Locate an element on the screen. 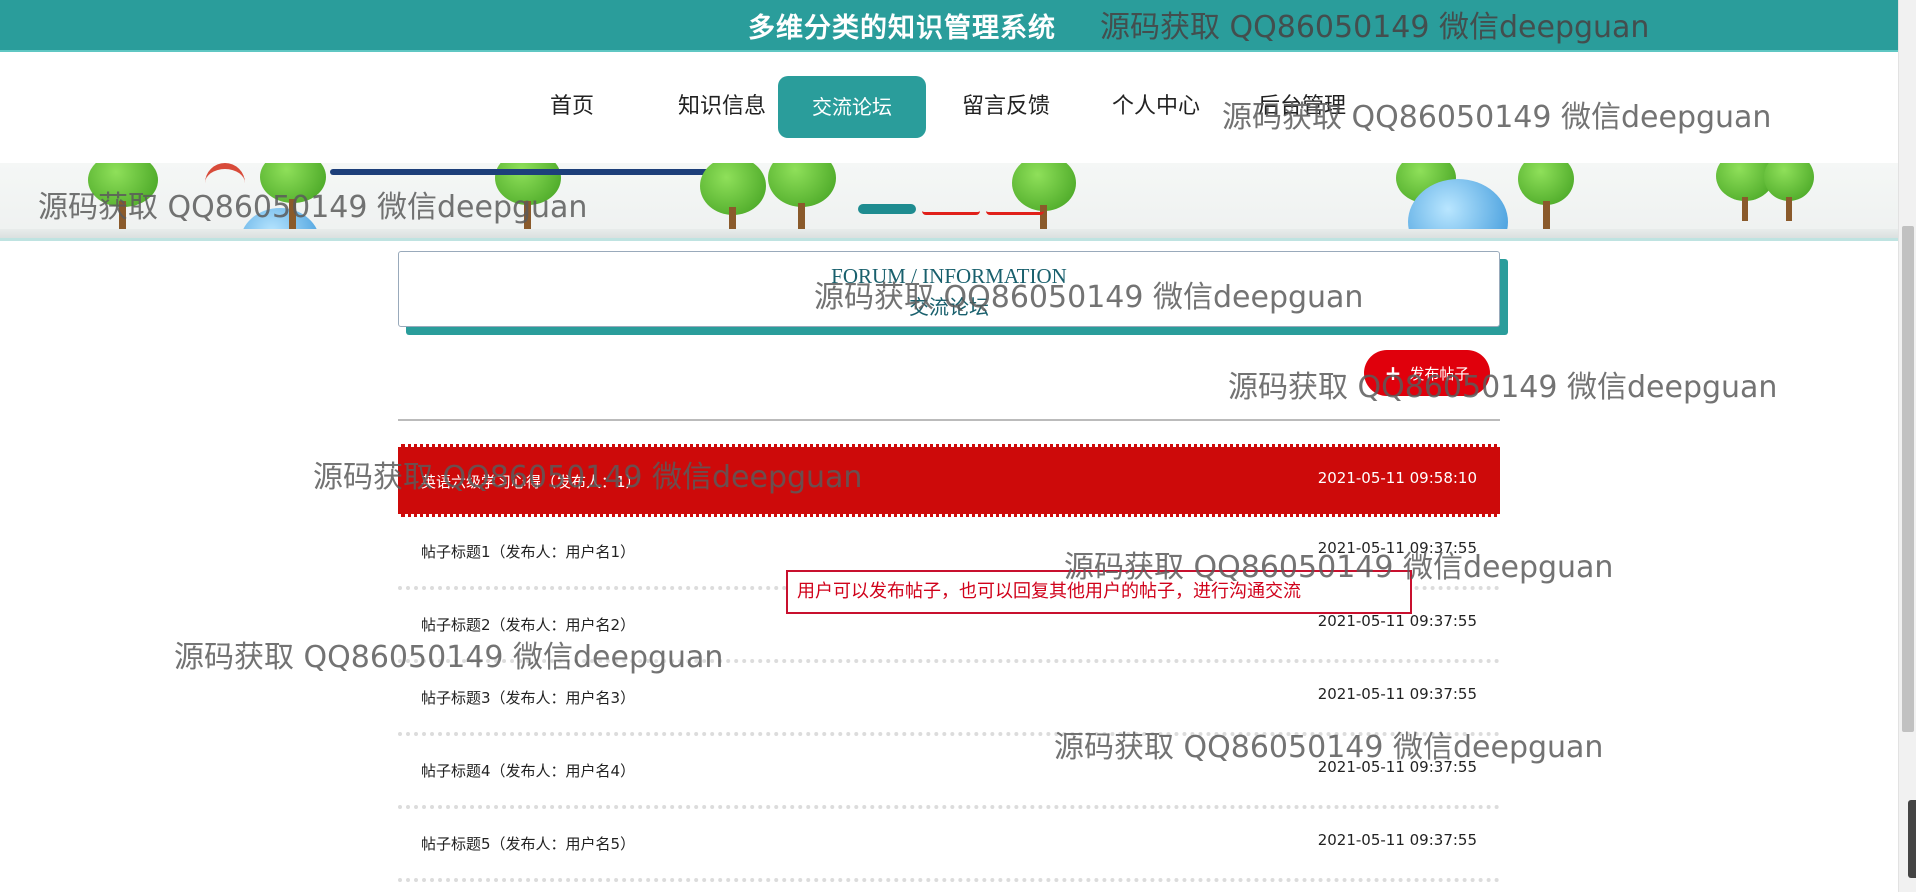 The width and height of the screenshot is (1916, 892). post-row: 帖子标题5（发布人：用户名5） 2021-05-11 09:37:55 is located at coordinates (949, 845).